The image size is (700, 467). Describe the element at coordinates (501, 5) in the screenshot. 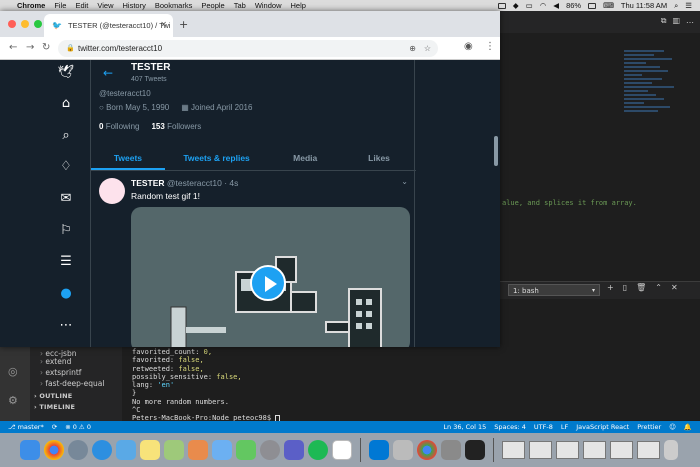

I see `menubar-extra-icon` at that location.